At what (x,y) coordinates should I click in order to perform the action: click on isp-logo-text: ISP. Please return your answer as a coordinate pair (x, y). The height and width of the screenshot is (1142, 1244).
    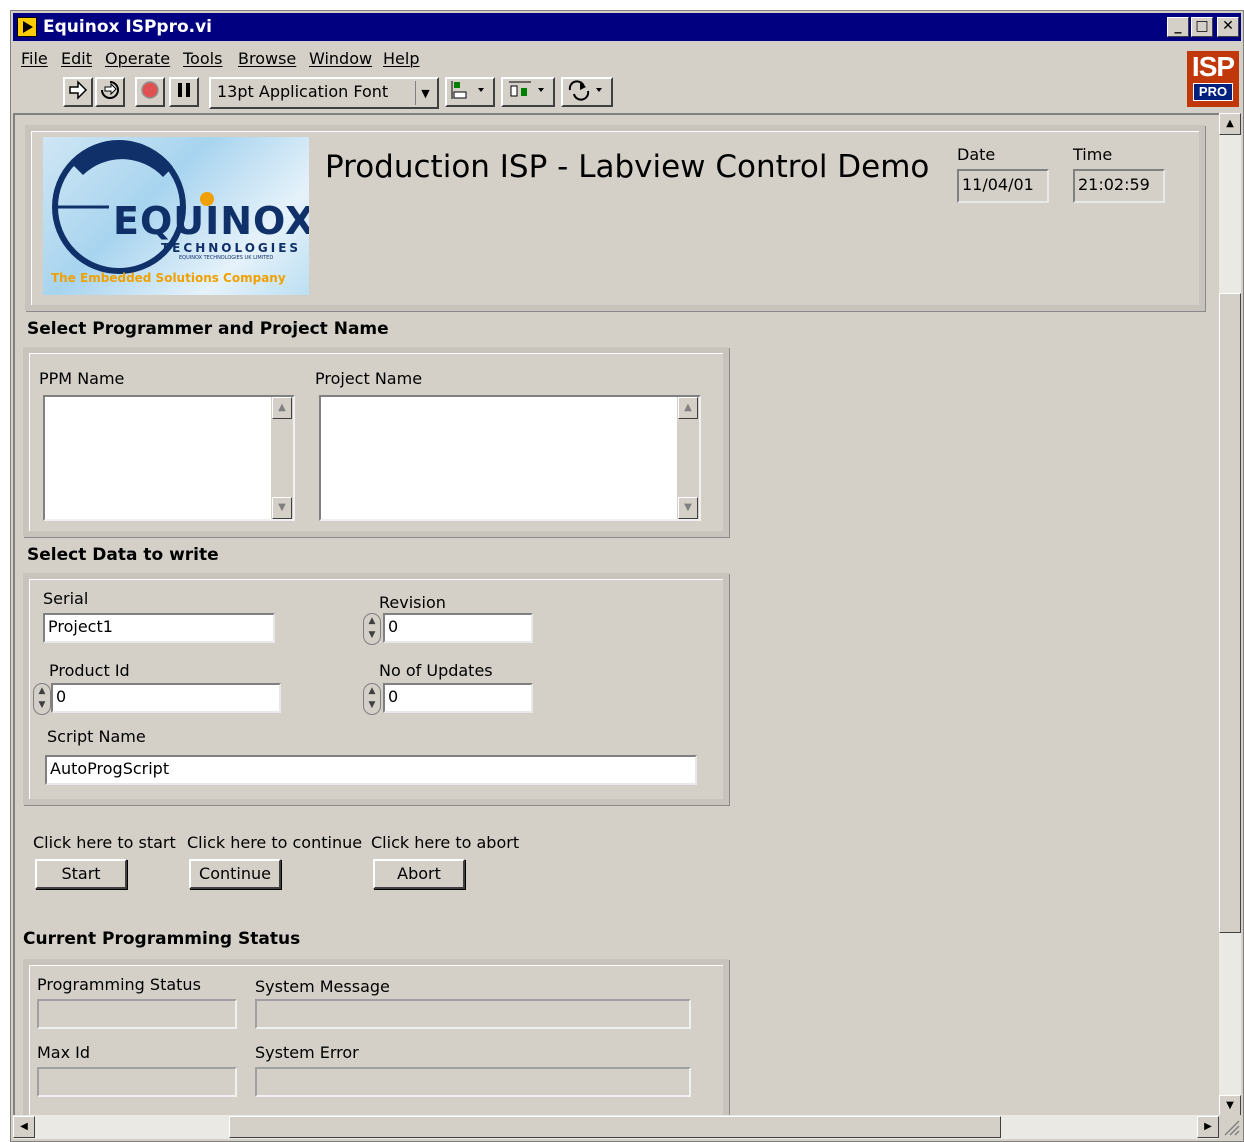
    Looking at the image, I should click on (1213, 66).